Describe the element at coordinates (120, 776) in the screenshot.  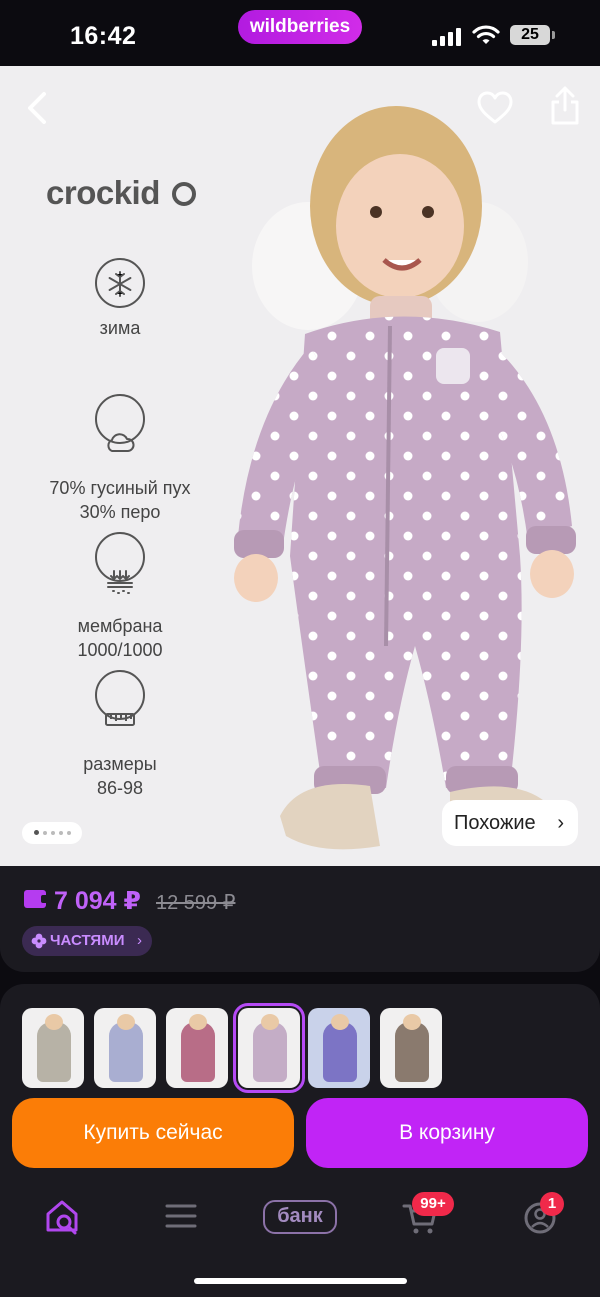
I see `feature-sizes-text: размеры 86-98` at that location.